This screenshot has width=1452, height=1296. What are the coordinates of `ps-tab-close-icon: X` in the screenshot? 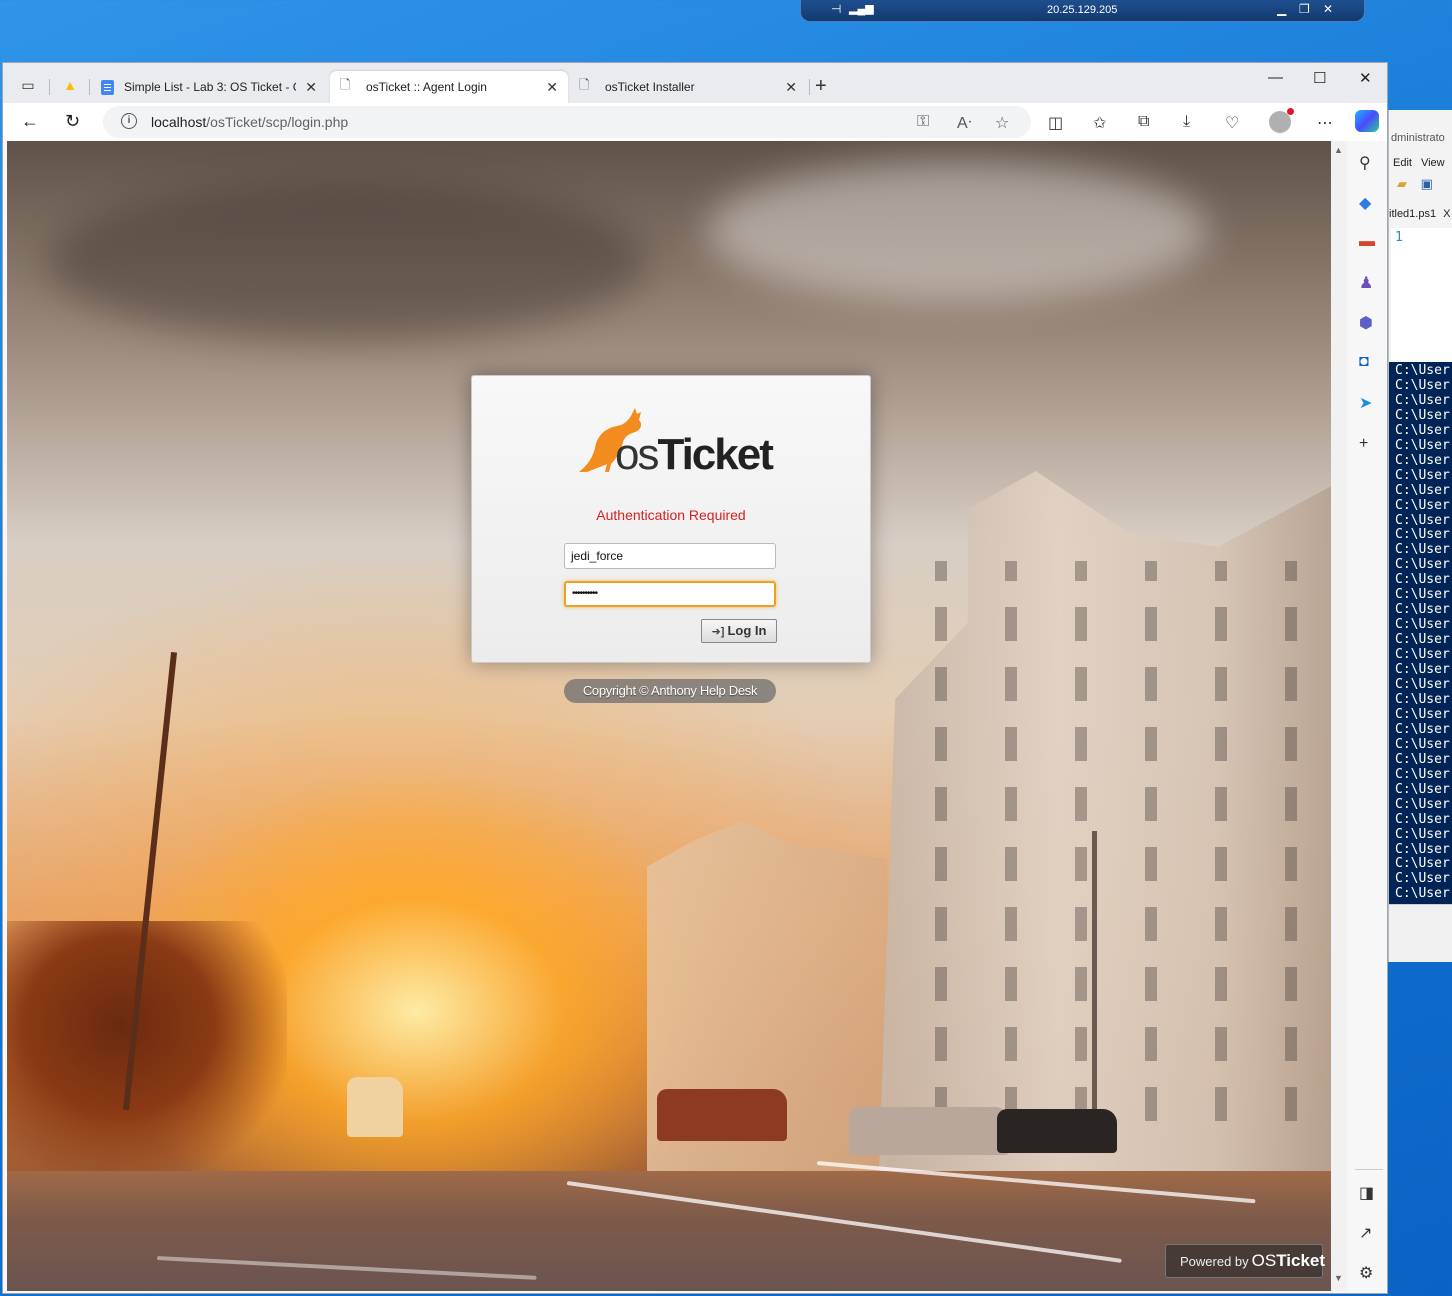 It's located at (1446, 214).